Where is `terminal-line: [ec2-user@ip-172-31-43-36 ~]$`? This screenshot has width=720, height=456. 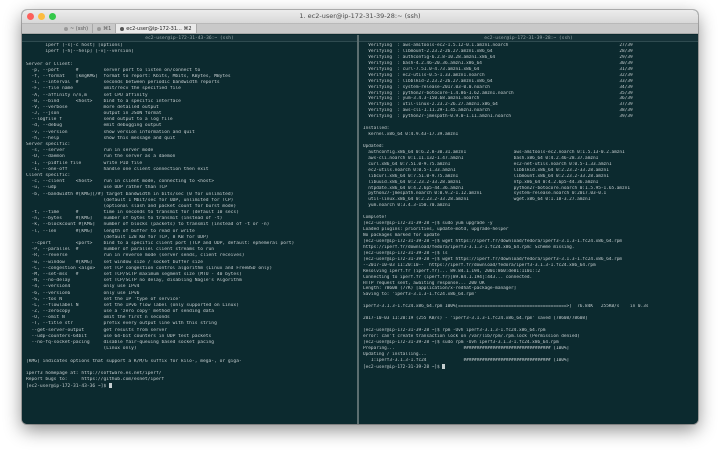 terminal-line: [ec2-user@ip-172-31-43-36 ~]$ is located at coordinates (191, 386).